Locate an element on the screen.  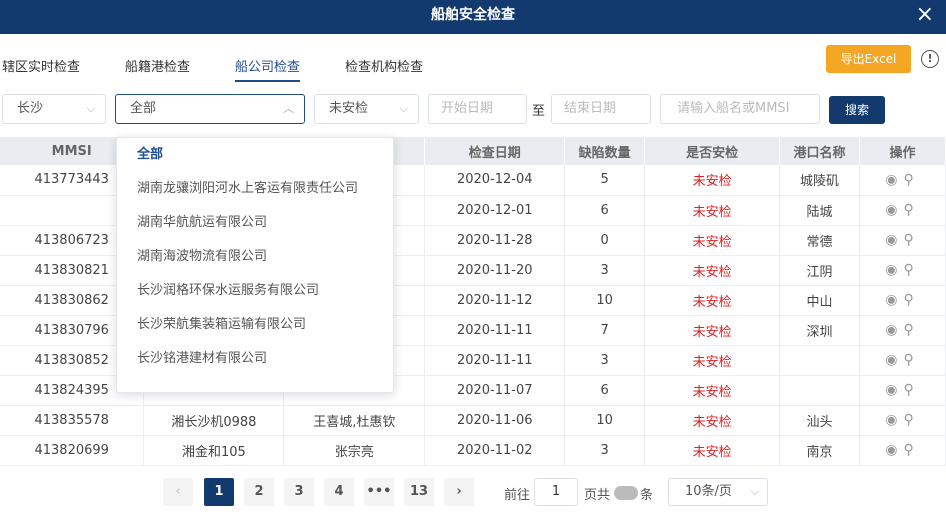
prev-page-icon: ‹ is located at coordinates (178, 492).